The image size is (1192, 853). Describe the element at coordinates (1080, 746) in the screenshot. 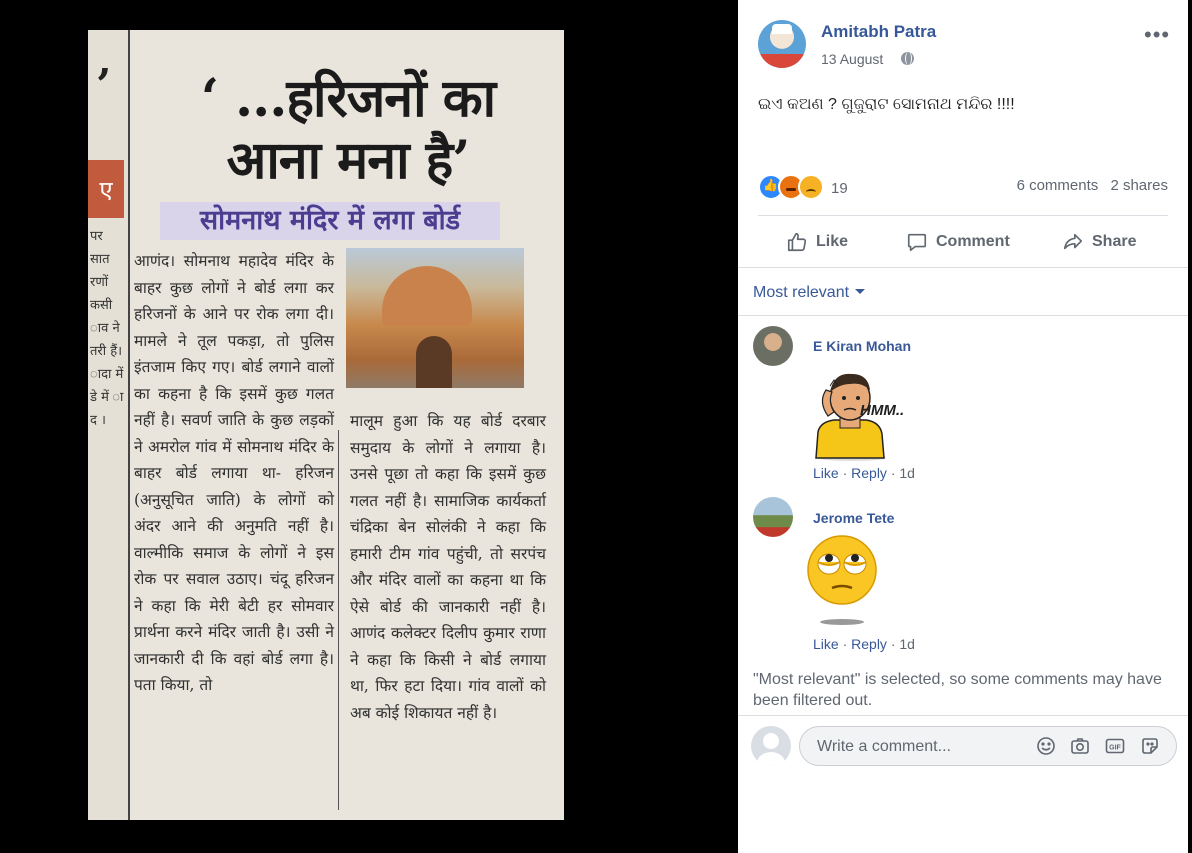

I see `camera-icon` at that location.